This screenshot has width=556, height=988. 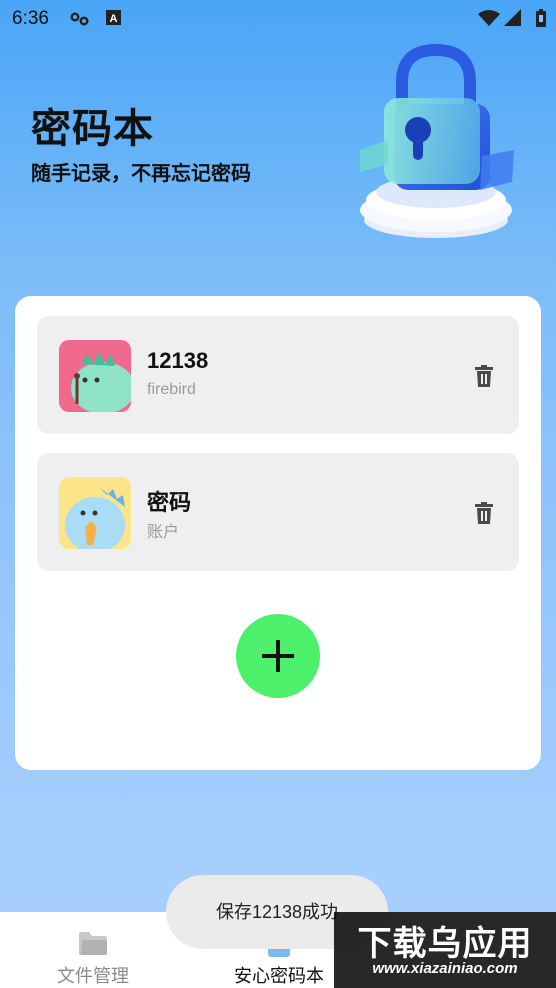 What do you see at coordinates (141, 173) in the screenshot?
I see `page-subtitle: 随手记录，不再忘记密码` at bounding box center [141, 173].